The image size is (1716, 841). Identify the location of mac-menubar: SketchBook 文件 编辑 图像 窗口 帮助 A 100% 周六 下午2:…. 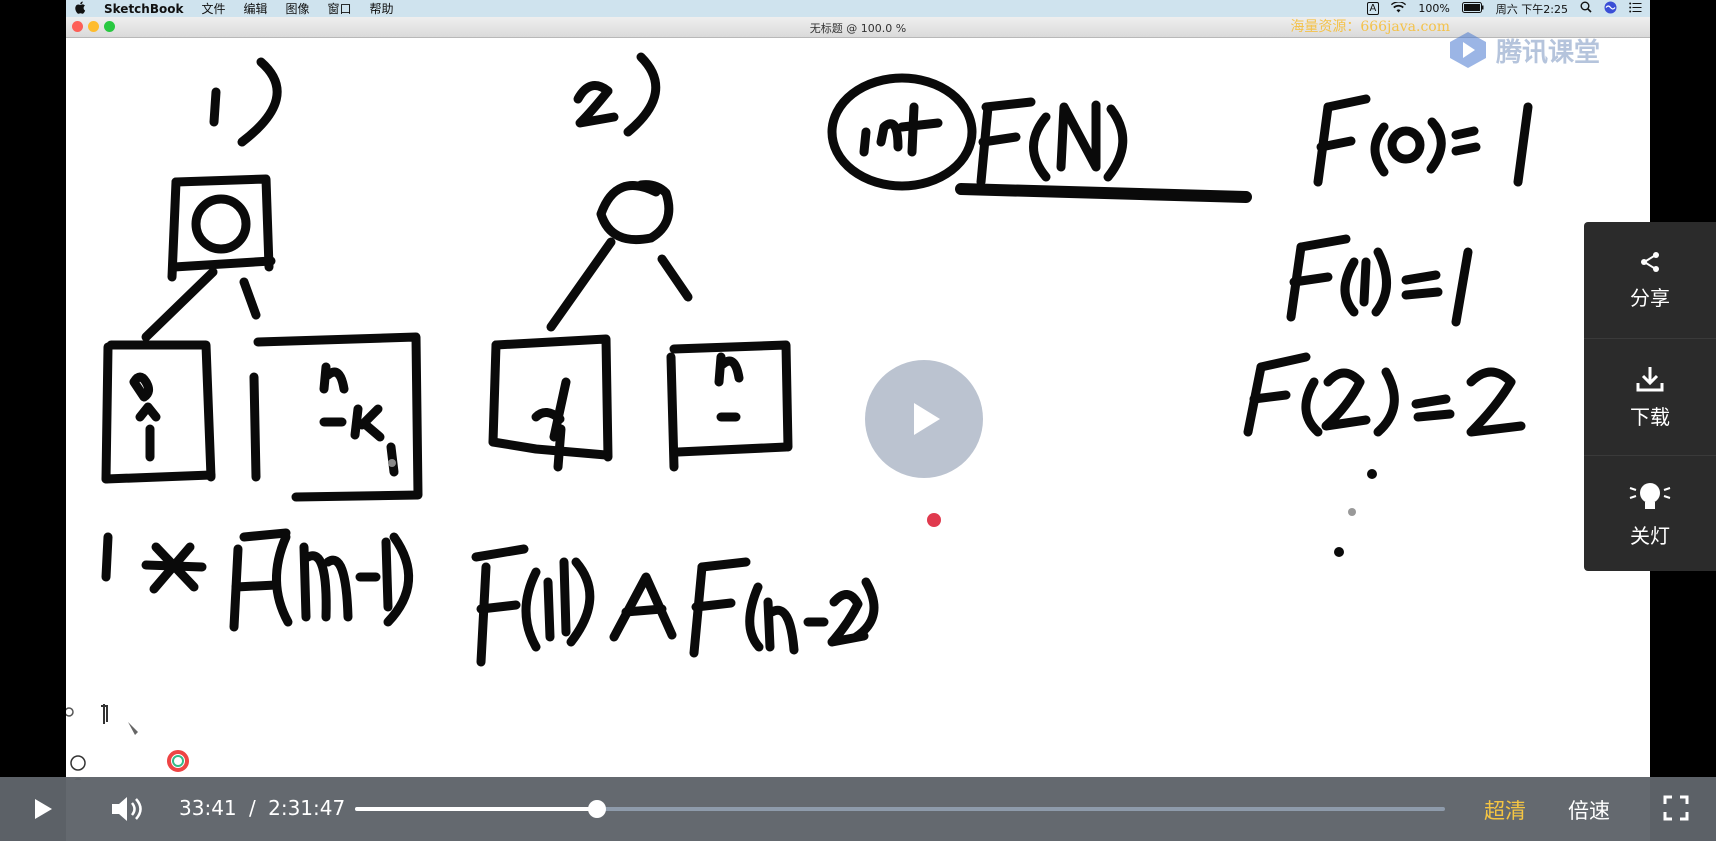
(858, 8).